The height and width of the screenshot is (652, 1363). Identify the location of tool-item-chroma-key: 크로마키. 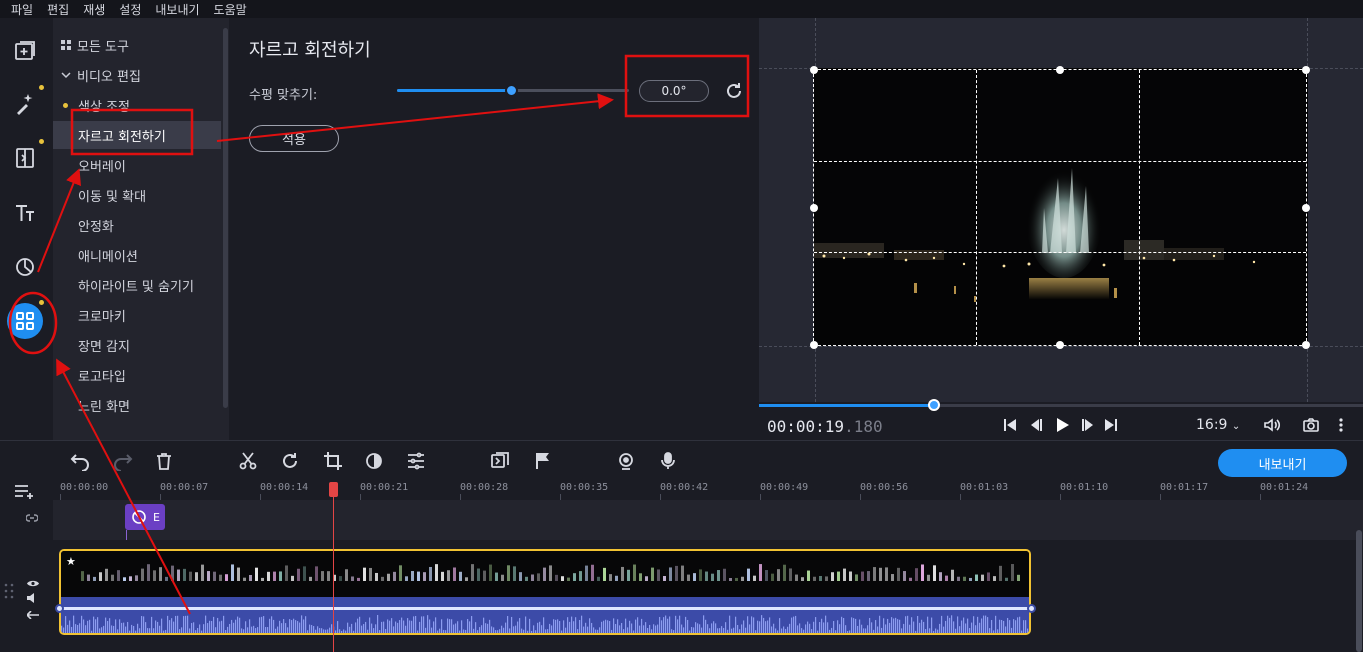
(137, 315).